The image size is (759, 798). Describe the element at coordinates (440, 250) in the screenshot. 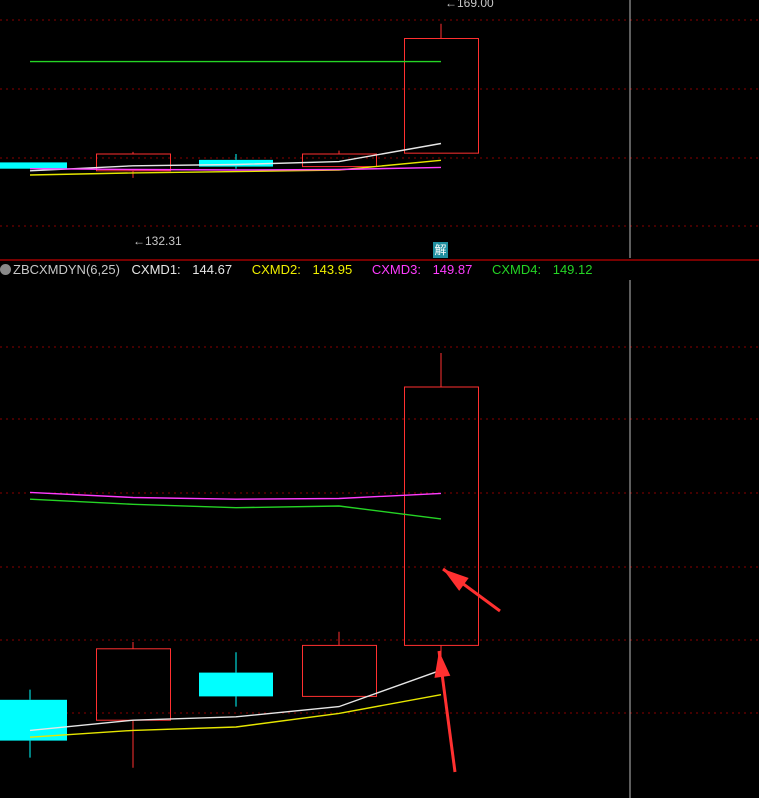

I see `unlock-badge: 解` at that location.